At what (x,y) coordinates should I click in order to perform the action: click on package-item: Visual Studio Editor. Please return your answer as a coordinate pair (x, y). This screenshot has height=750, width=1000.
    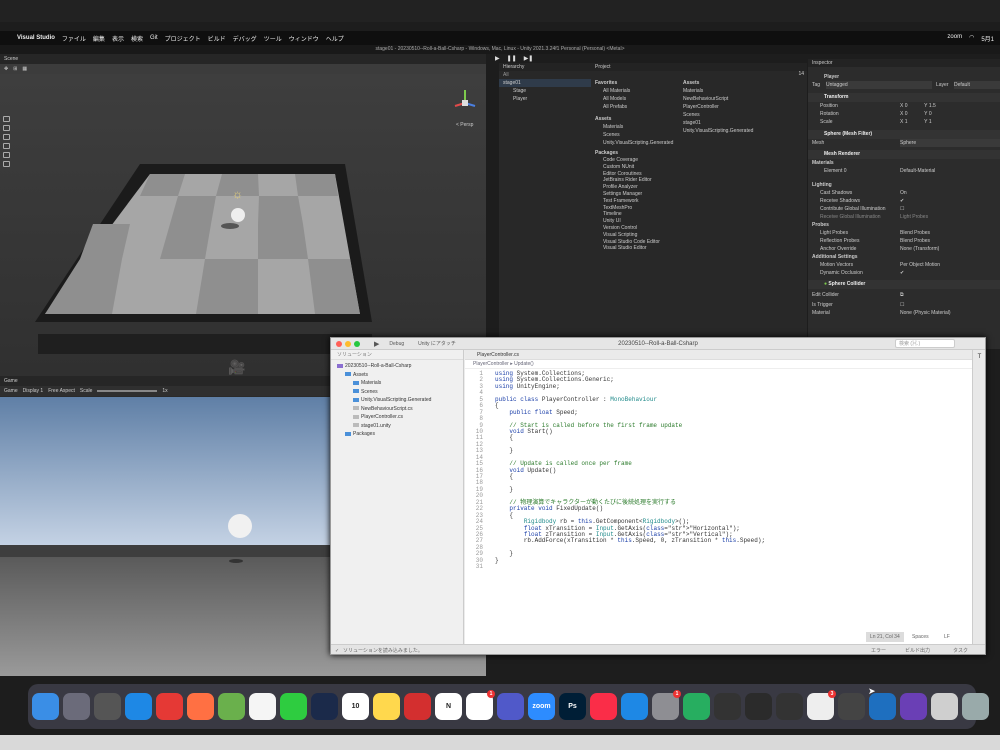
    Looking at the image, I should click on (637, 248).